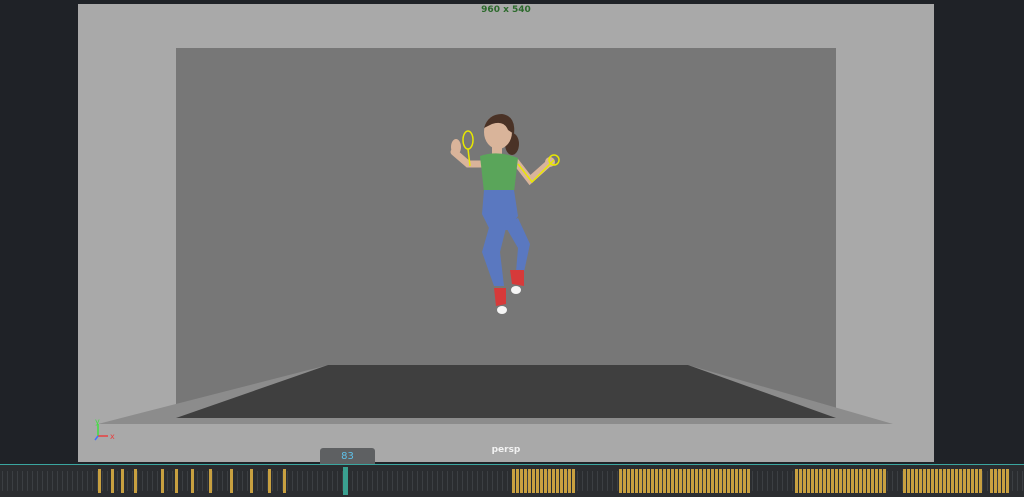  What do you see at coordinates (456, 147) in the screenshot?
I see `left-hand` at bounding box center [456, 147].